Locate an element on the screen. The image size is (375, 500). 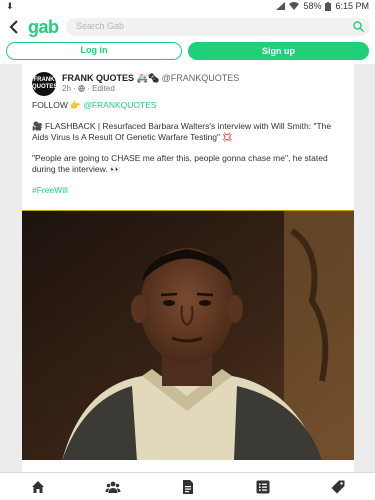
follow-prefix: FOLLOW 👉 is located at coordinates (56, 105).